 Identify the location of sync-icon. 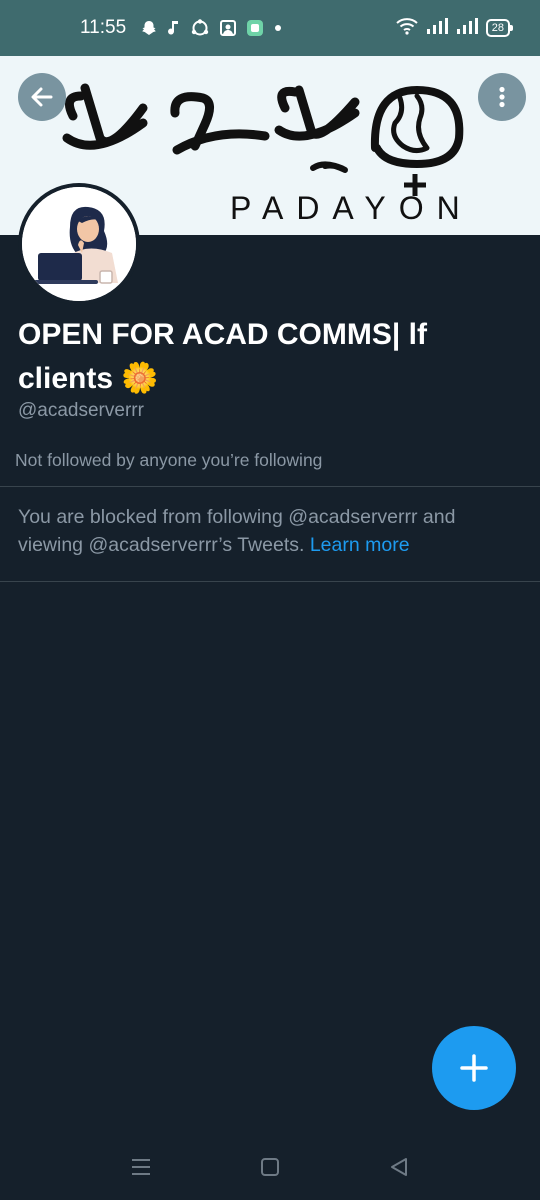
(200, 28).